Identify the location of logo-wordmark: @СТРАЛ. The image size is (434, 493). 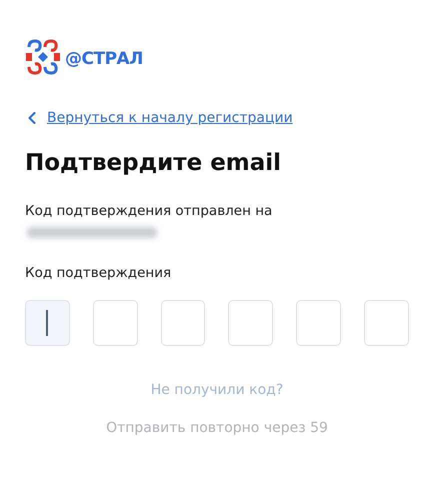
(104, 59).